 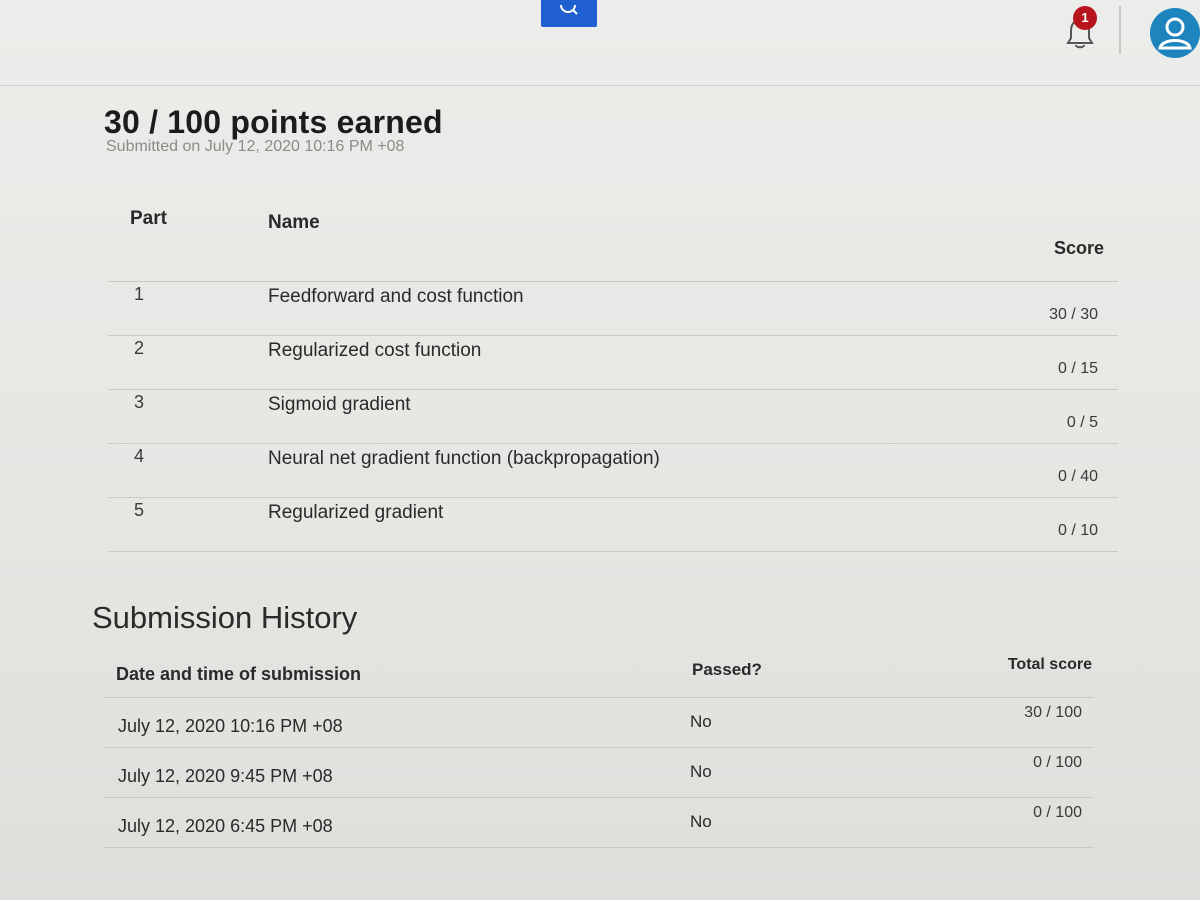 What do you see at coordinates (1082, 422) in the screenshot?
I see `part-score: 0 / 5` at bounding box center [1082, 422].